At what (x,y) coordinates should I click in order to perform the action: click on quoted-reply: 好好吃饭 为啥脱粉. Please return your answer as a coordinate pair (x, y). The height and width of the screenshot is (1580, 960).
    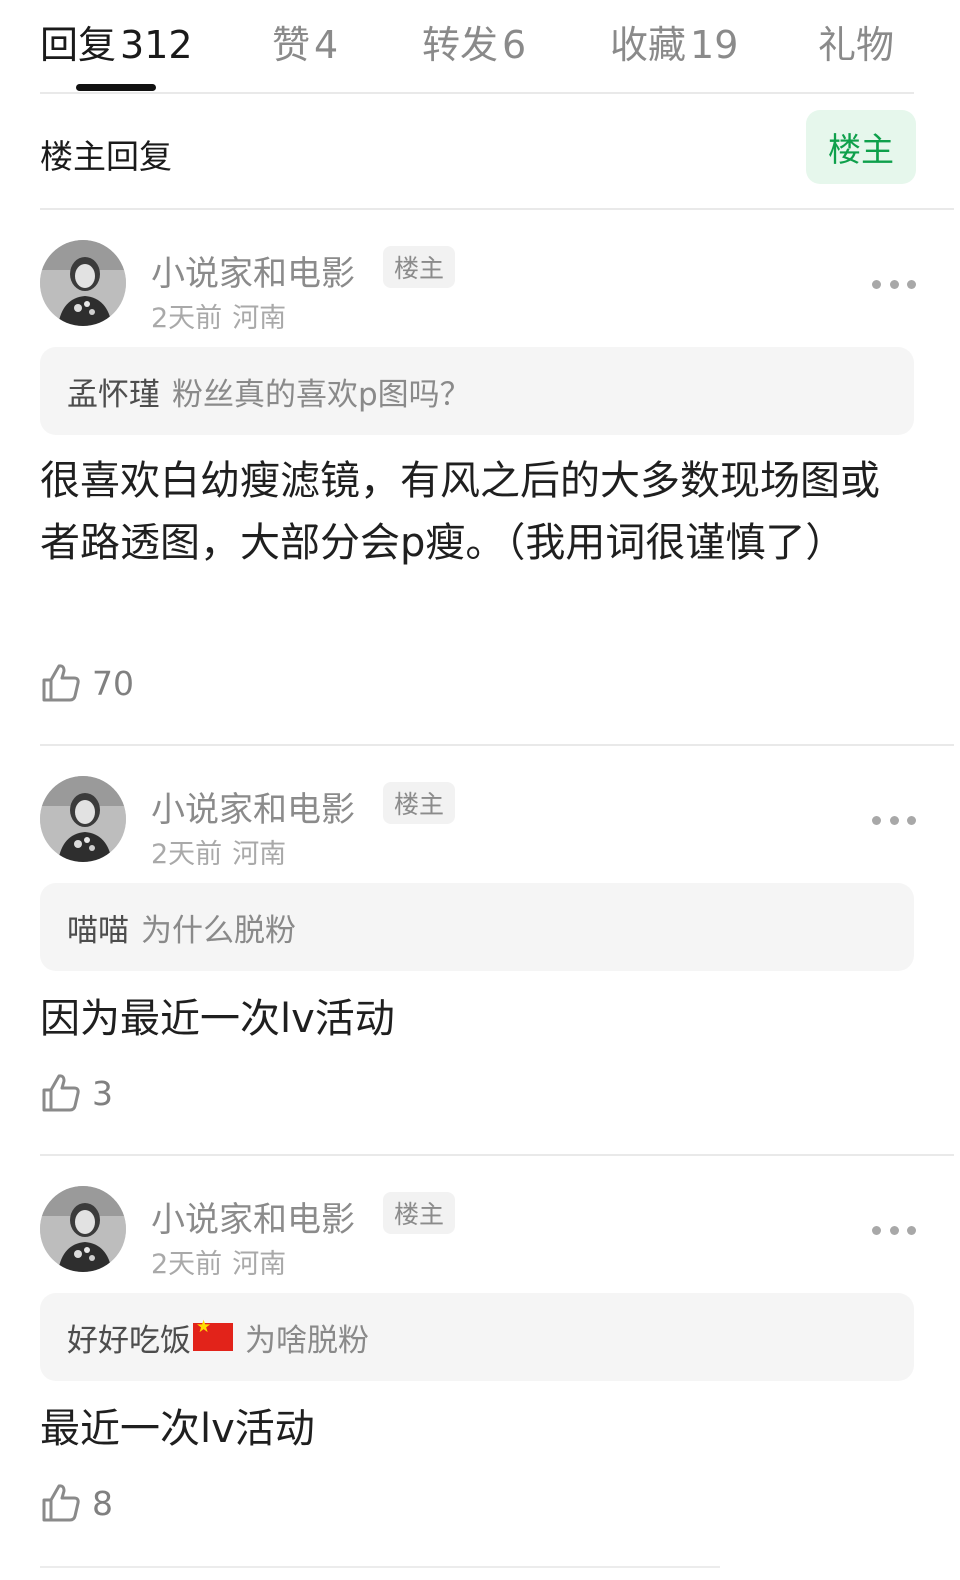
    Looking at the image, I should click on (477, 1337).